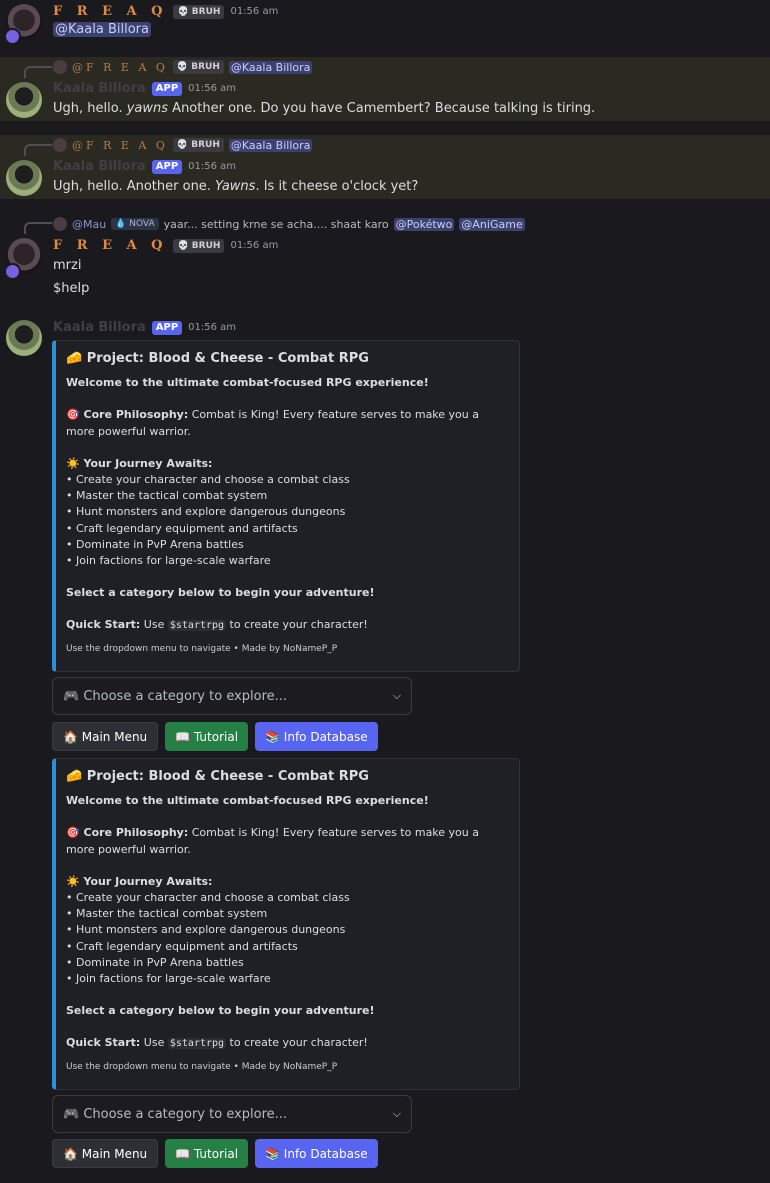 Image resolution: width=770 pixels, height=1183 pixels. I want to click on reply-username: @Mau, so click(89, 224).